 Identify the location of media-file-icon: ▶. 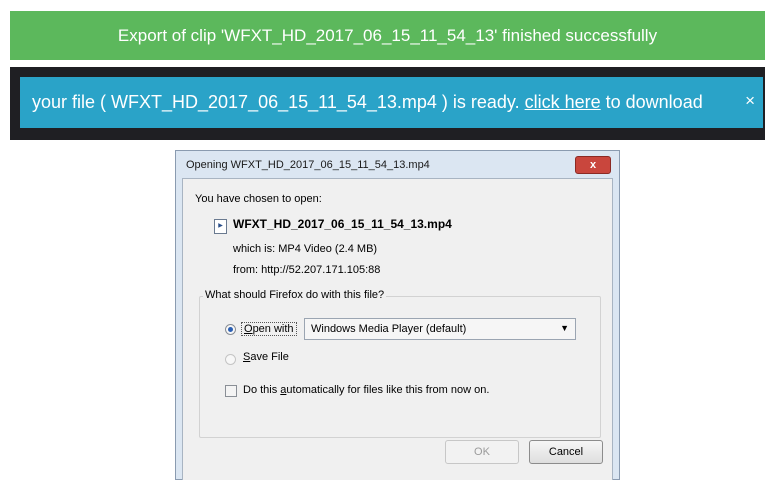
(220, 226).